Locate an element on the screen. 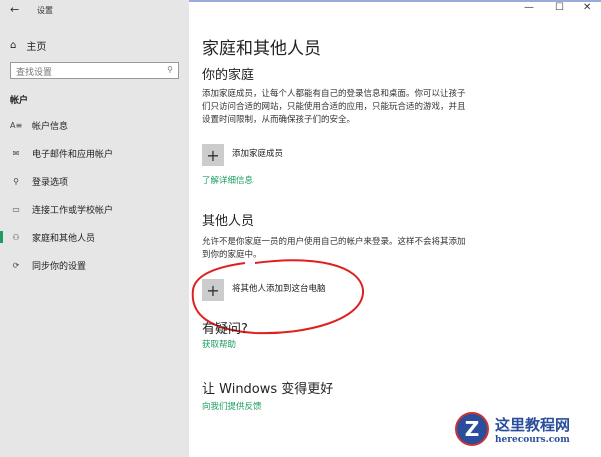 This screenshot has height=457, width=601. search-input: 查找设置 ⚲ is located at coordinates (94, 70).